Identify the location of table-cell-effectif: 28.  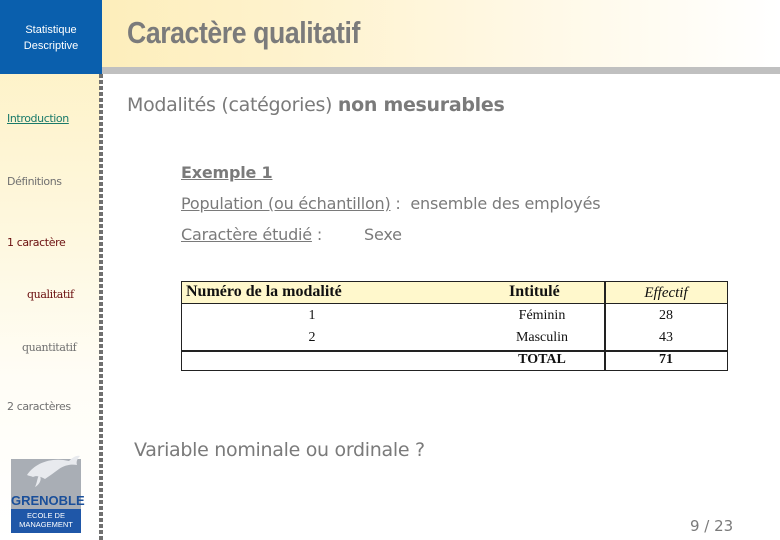
(666, 315).